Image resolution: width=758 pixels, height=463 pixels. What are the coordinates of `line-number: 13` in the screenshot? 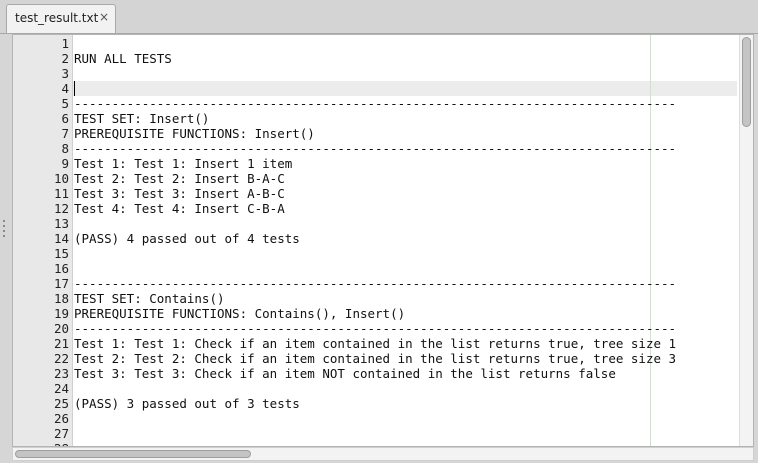 It's located at (61, 223).